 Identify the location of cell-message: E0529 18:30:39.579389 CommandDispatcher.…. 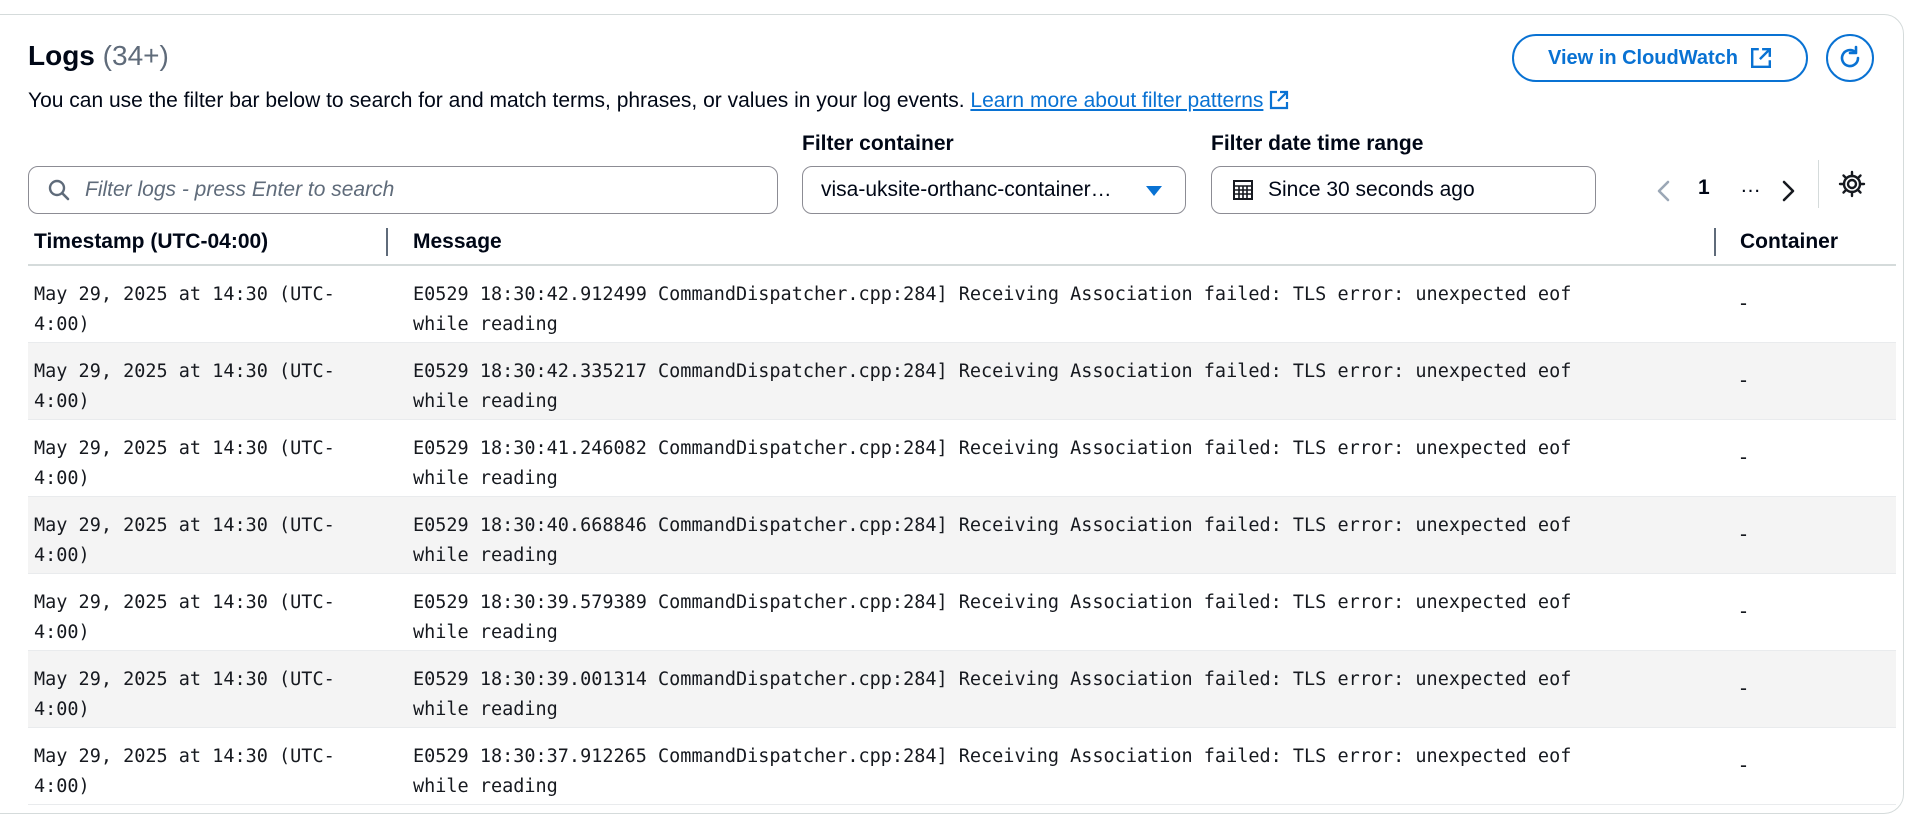
(992, 617).